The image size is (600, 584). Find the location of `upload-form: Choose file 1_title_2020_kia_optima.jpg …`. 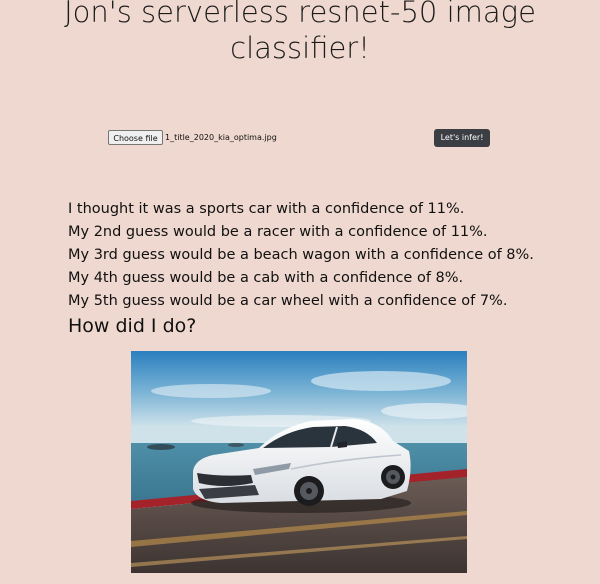

upload-form: Choose file 1_title_2020_kia_optima.jpg … is located at coordinates (299, 138).